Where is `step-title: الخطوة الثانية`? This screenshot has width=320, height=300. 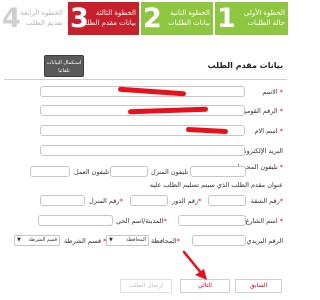 step-title: الخطوة الثانية is located at coordinates (190, 13).